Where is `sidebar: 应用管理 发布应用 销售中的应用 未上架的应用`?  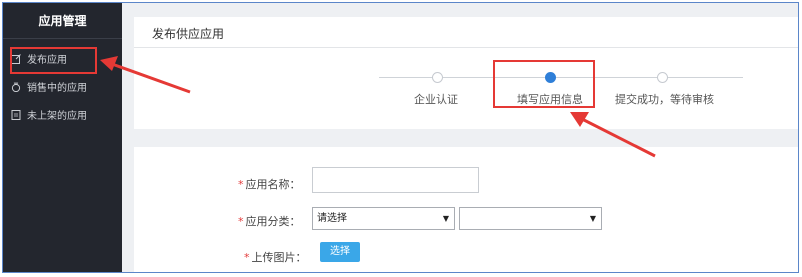
sidebar: 应用管理 发布应用 销售中的应用 未上架的应用 is located at coordinates (62, 137).